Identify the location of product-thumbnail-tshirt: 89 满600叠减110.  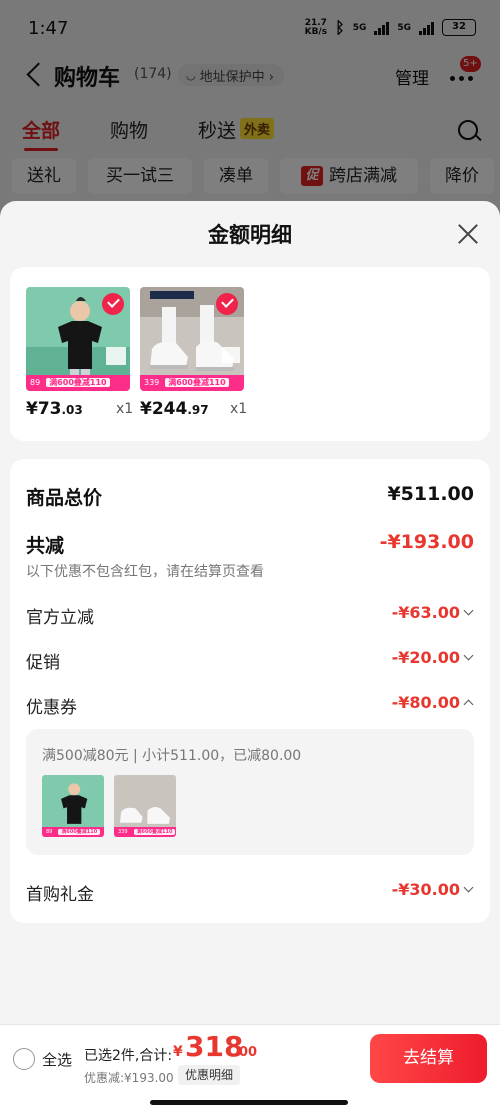
(78, 339).